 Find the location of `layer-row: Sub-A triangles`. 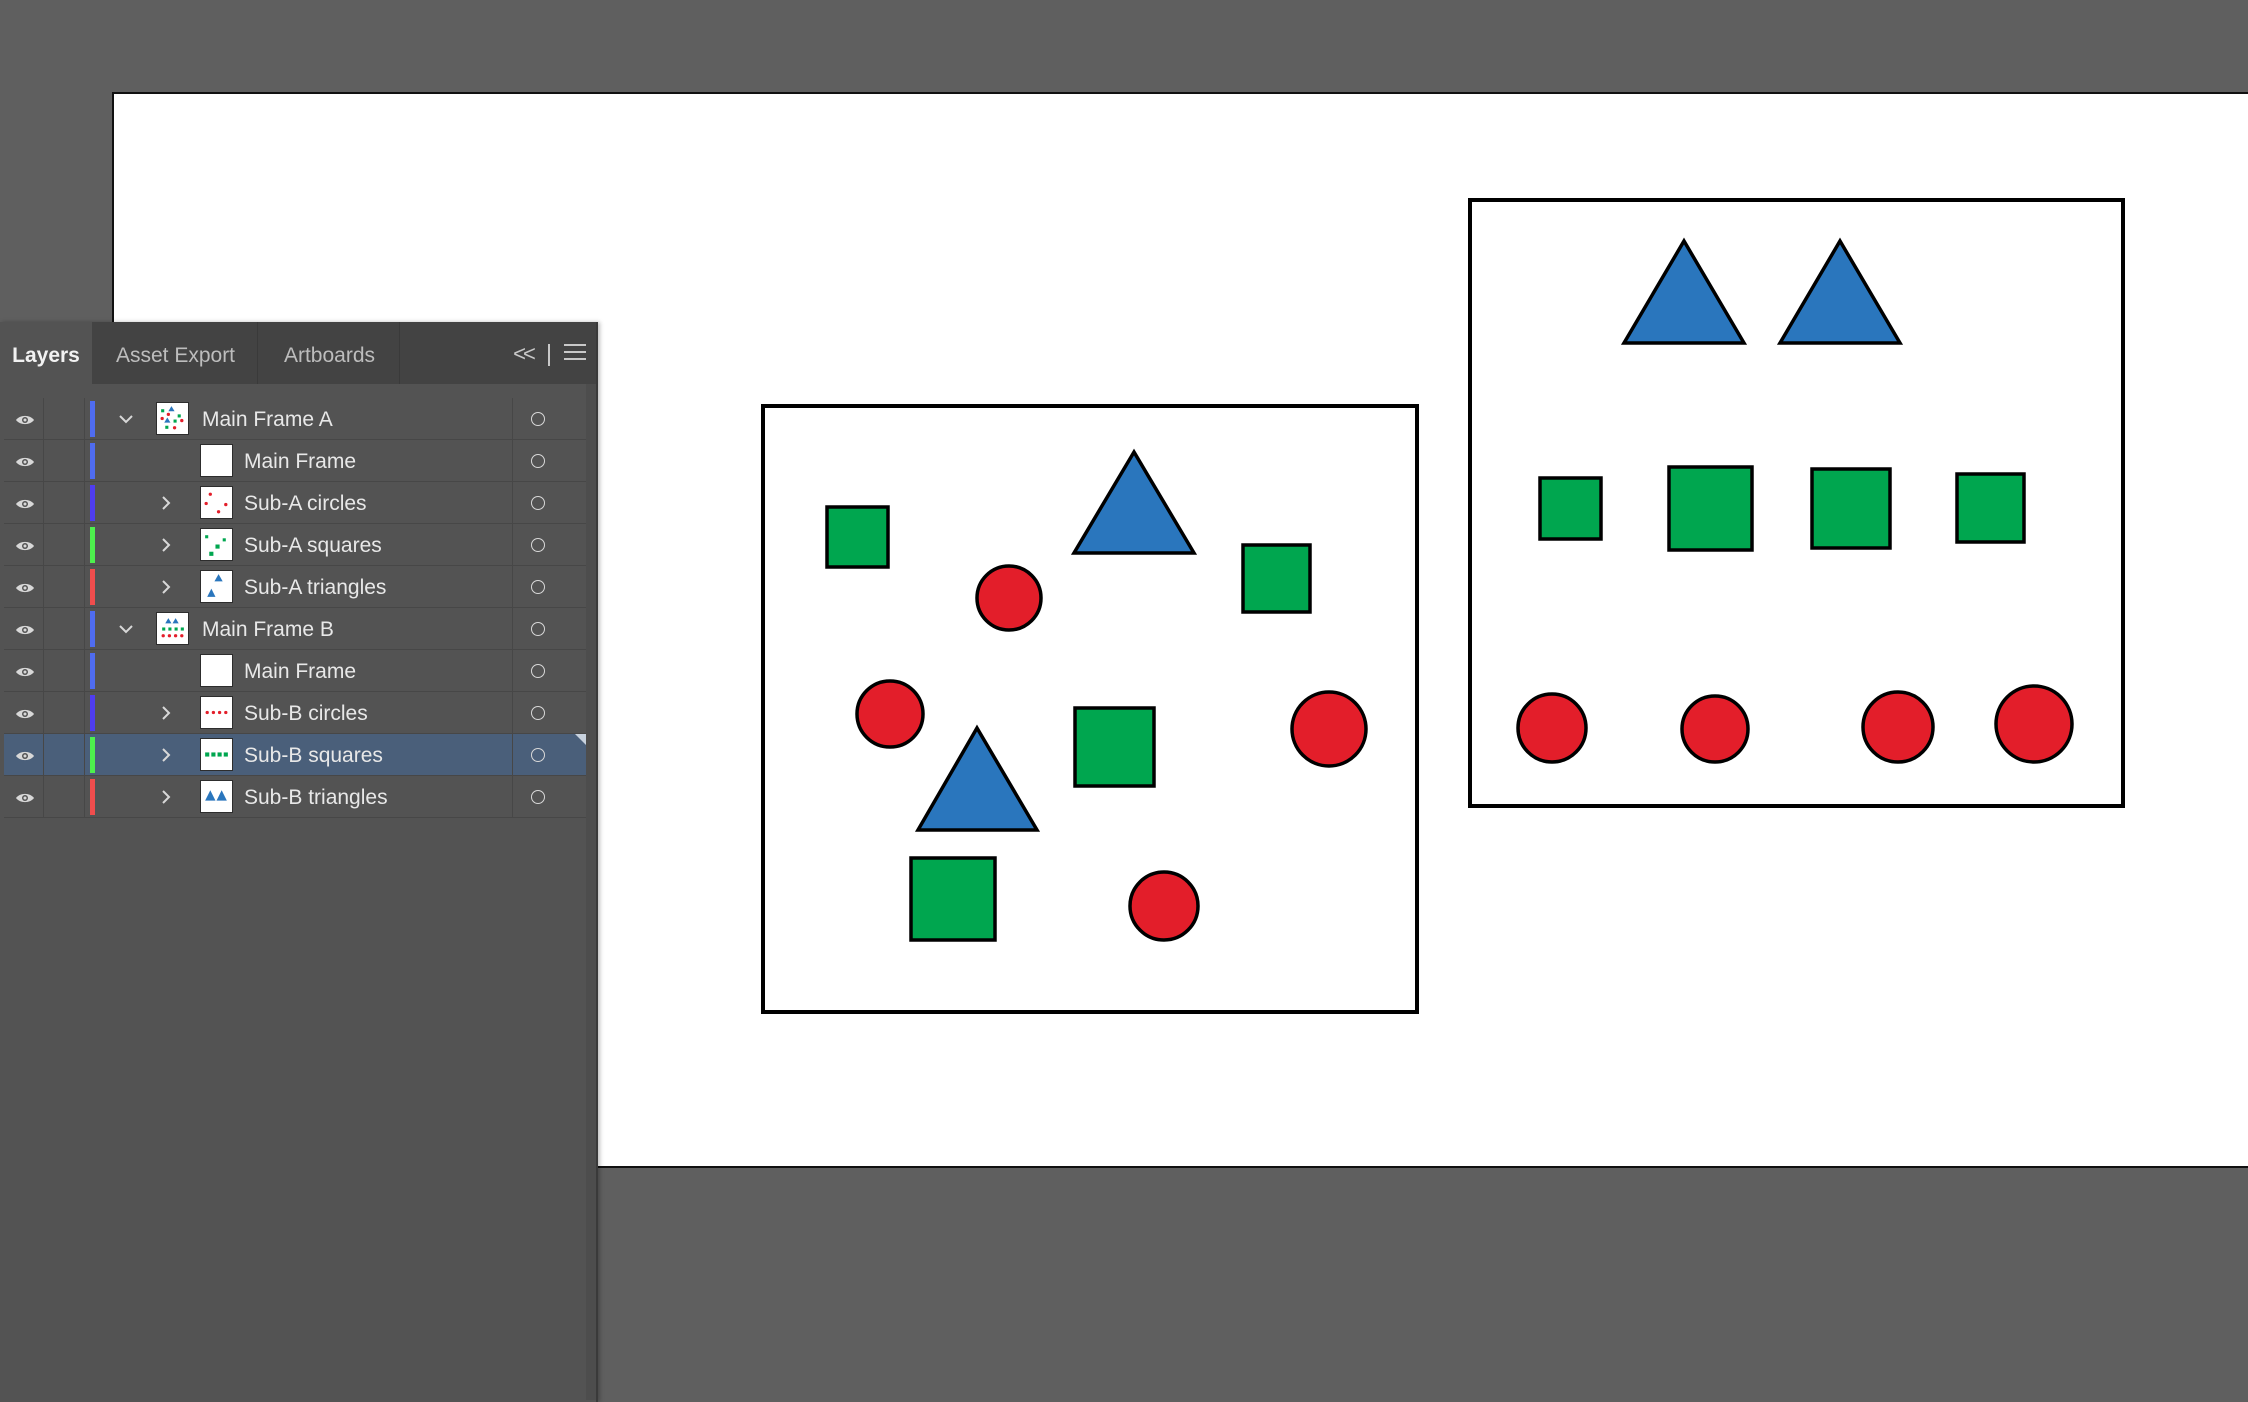

layer-row: Sub-A triangles is located at coordinates (295, 587).